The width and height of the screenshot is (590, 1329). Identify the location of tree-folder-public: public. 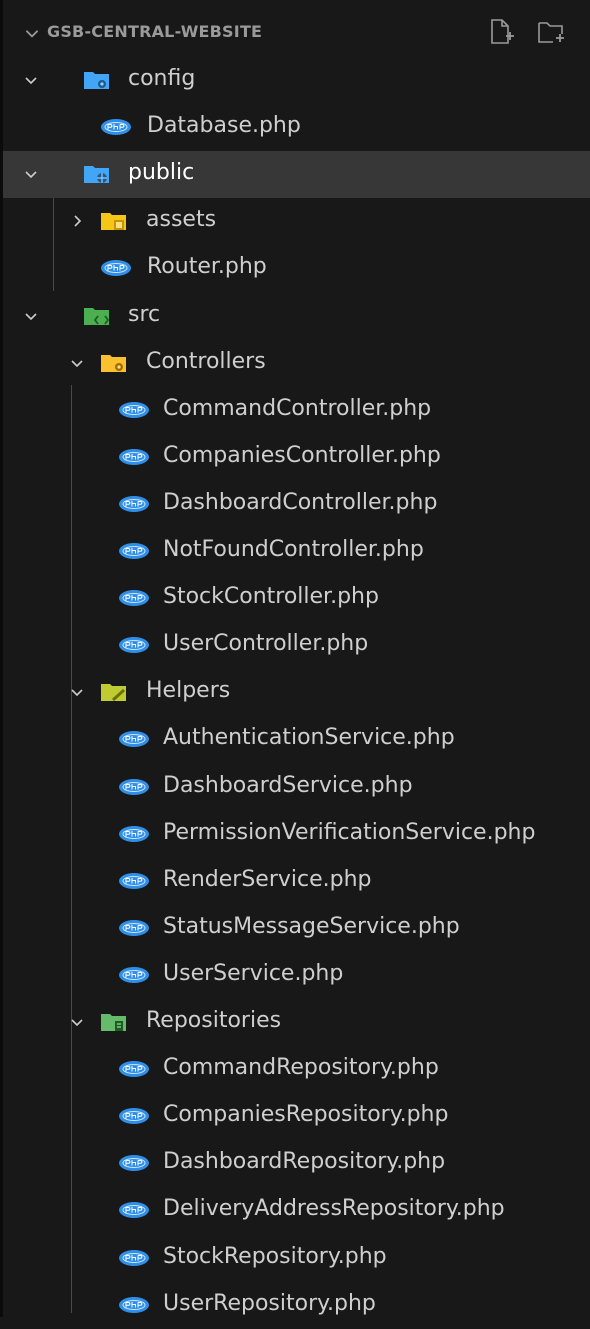
(296, 175).